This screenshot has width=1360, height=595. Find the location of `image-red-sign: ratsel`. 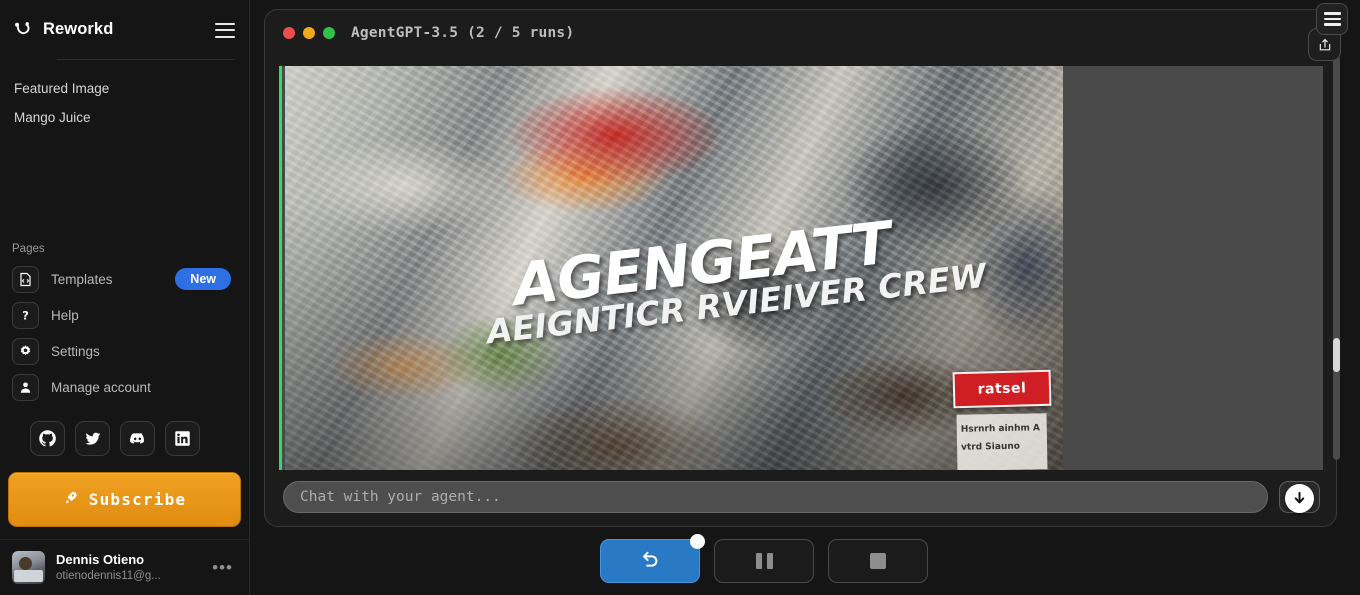

image-red-sign: ratsel is located at coordinates (1002, 389).